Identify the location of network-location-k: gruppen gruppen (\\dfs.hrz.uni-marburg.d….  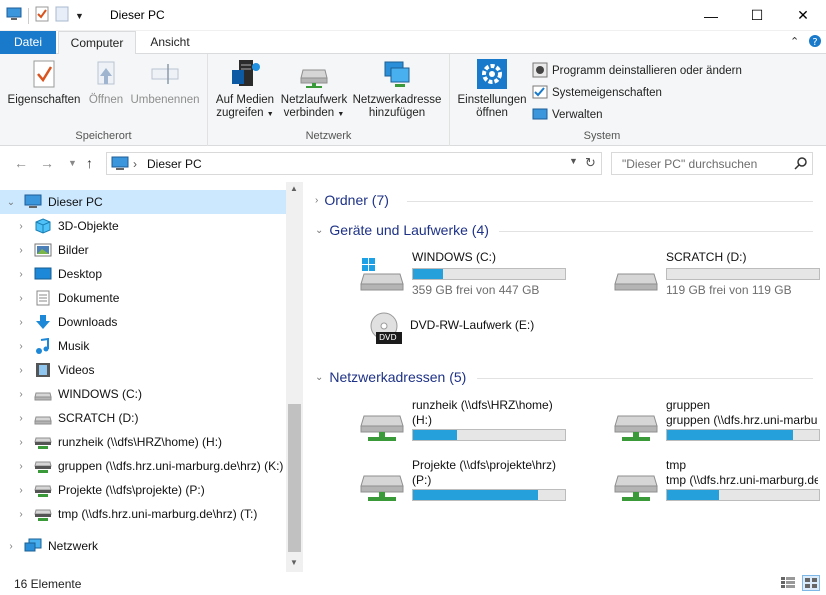
(720, 426).